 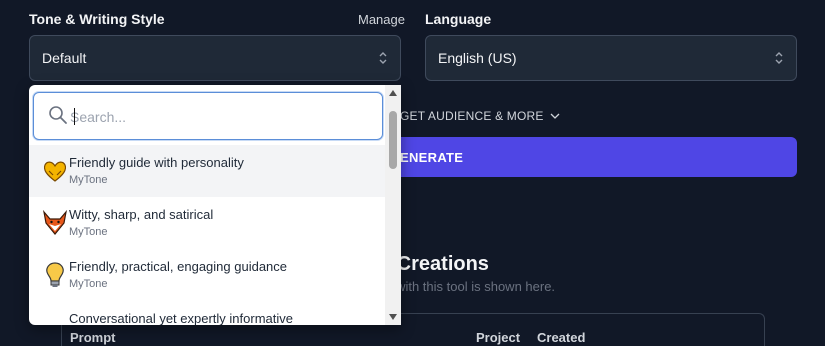 I want to click on heart-hands-icon, so click(x=55, y=171).